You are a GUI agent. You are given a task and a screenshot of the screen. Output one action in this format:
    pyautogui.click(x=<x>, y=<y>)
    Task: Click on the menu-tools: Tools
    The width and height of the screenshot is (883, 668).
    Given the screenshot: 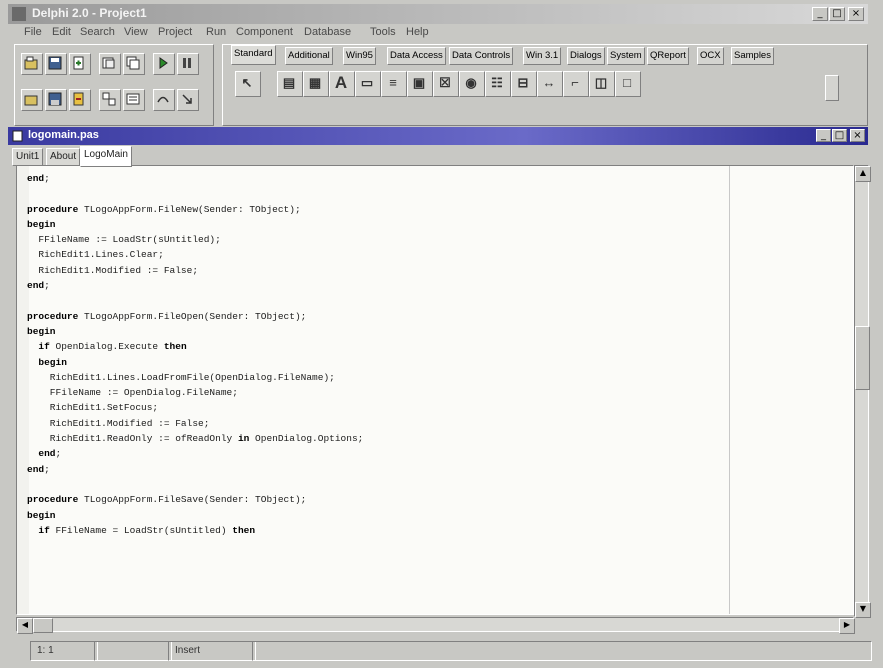 What is the action you would take?
    pyautogui.click(x=383, y=32)
    